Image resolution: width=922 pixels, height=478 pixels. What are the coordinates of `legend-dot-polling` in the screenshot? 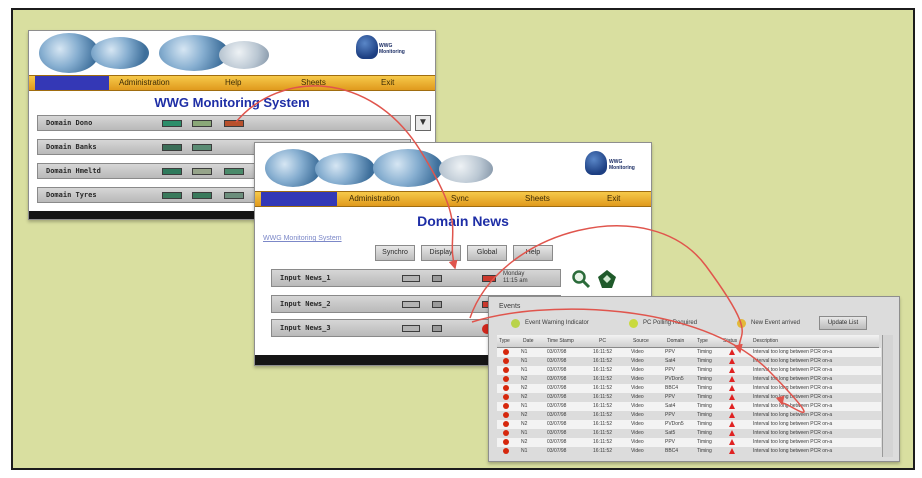 It's located at (633, 323).